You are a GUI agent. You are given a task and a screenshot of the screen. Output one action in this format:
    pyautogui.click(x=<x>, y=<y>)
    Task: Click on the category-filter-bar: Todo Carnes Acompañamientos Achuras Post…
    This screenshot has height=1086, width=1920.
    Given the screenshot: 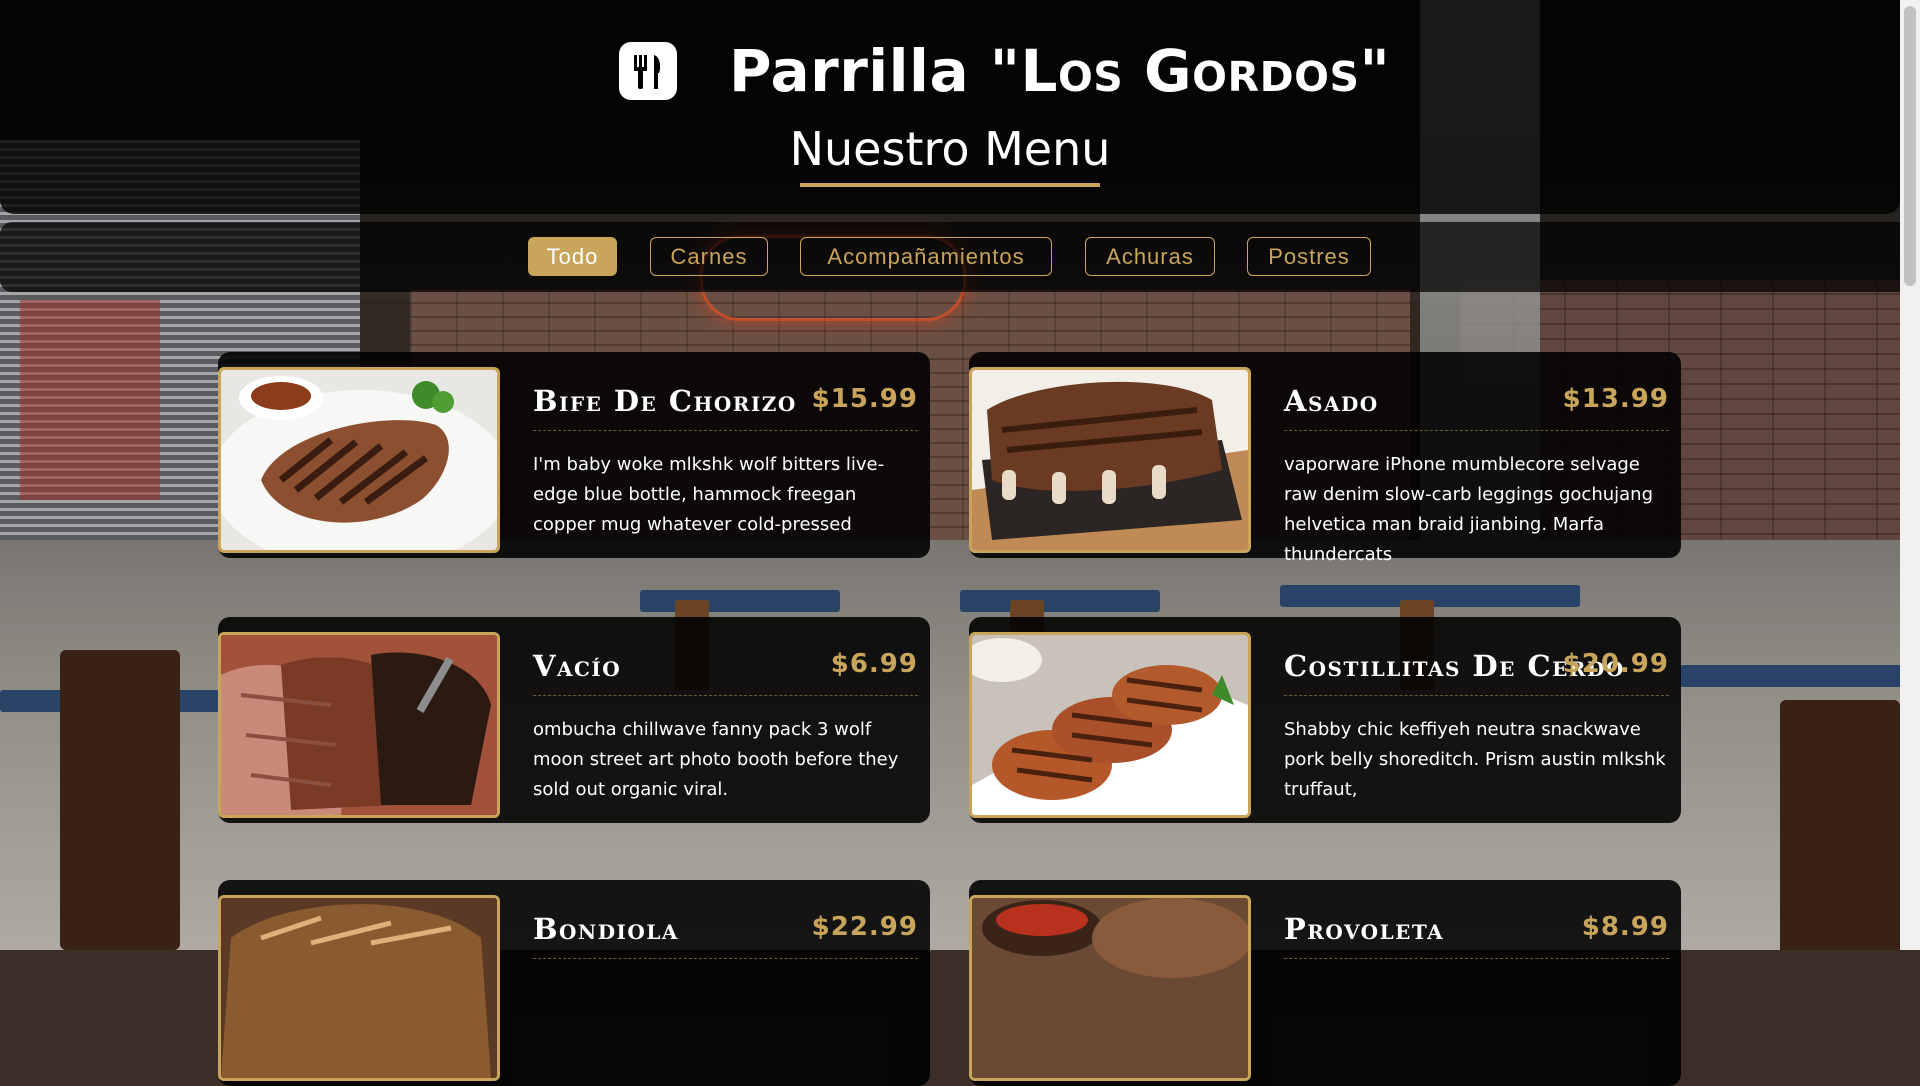 What is the action you would take?
    pyautogui.click(x=959, y=257)
    